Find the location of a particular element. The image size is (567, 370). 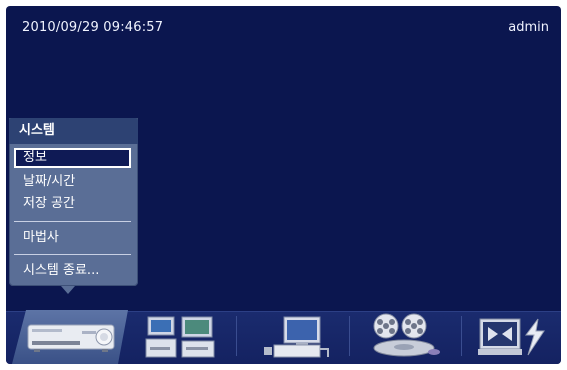

menu-pointer is located at coordinates (68, 290).